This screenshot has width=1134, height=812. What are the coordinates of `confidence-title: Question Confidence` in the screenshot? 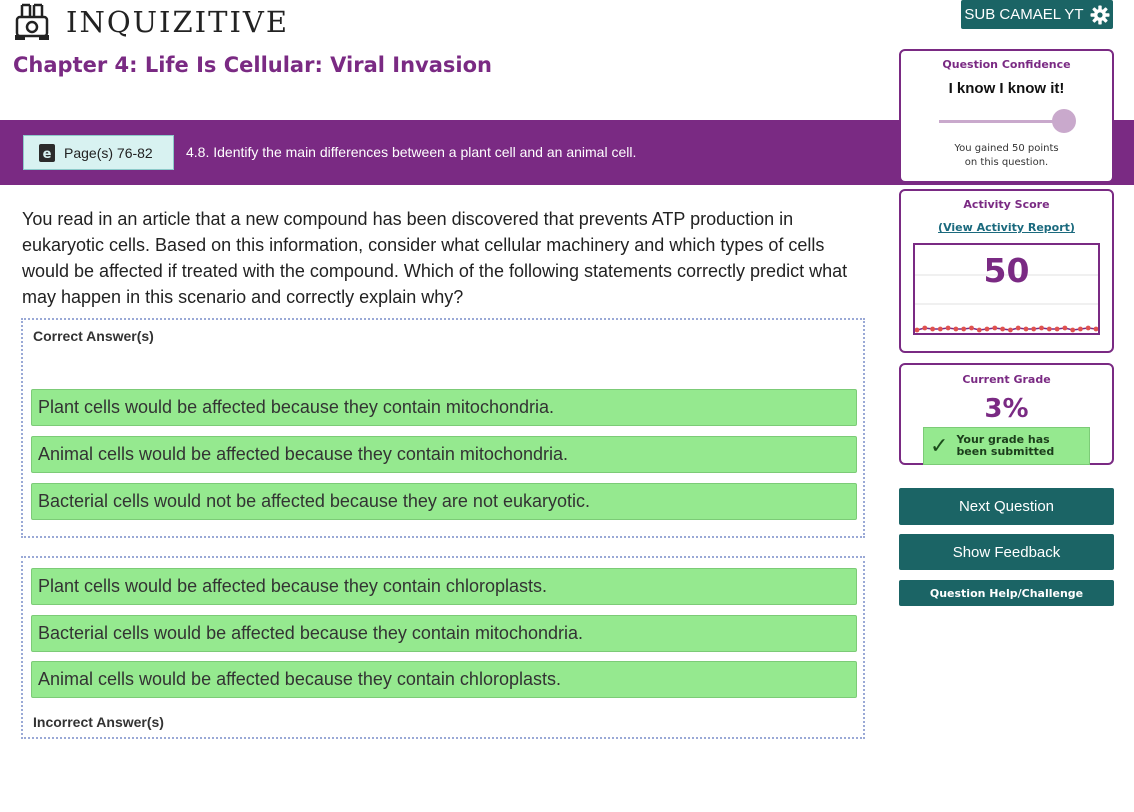 It's located at (1006, 64).